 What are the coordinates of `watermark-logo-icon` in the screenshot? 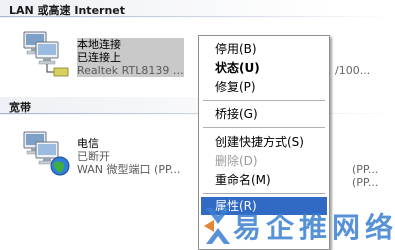 It's located at (217, 226).